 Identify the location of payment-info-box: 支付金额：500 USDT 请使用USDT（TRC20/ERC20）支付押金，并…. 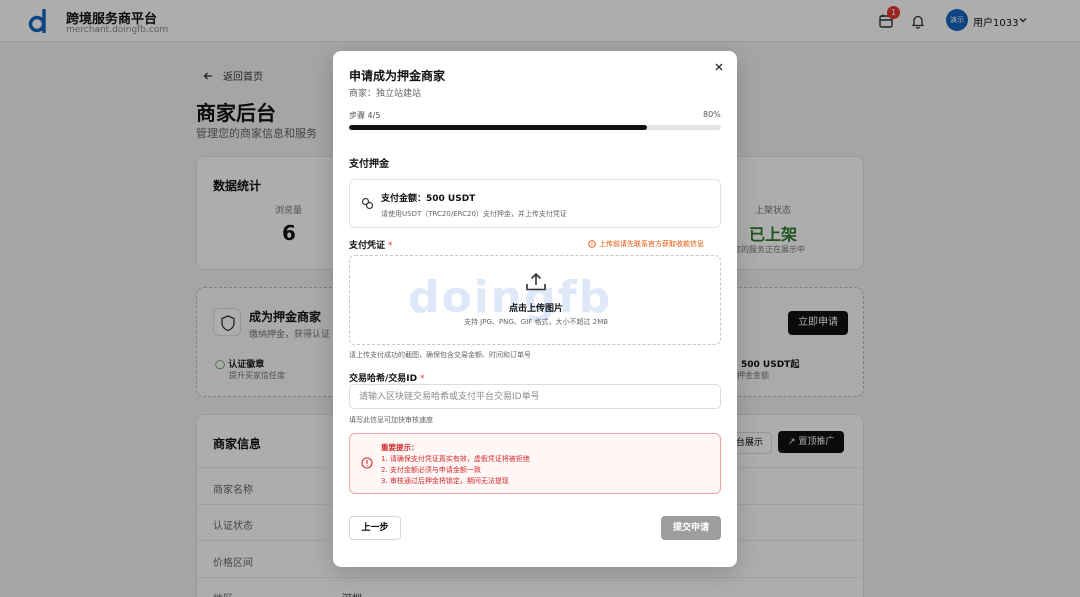
(535, 203).